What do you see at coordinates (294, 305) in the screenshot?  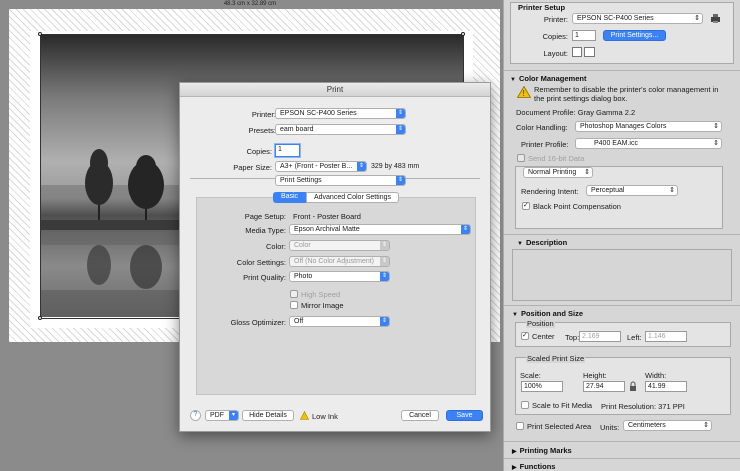 I see `mirror-image-checkbox` at bounding box center [294, 305].